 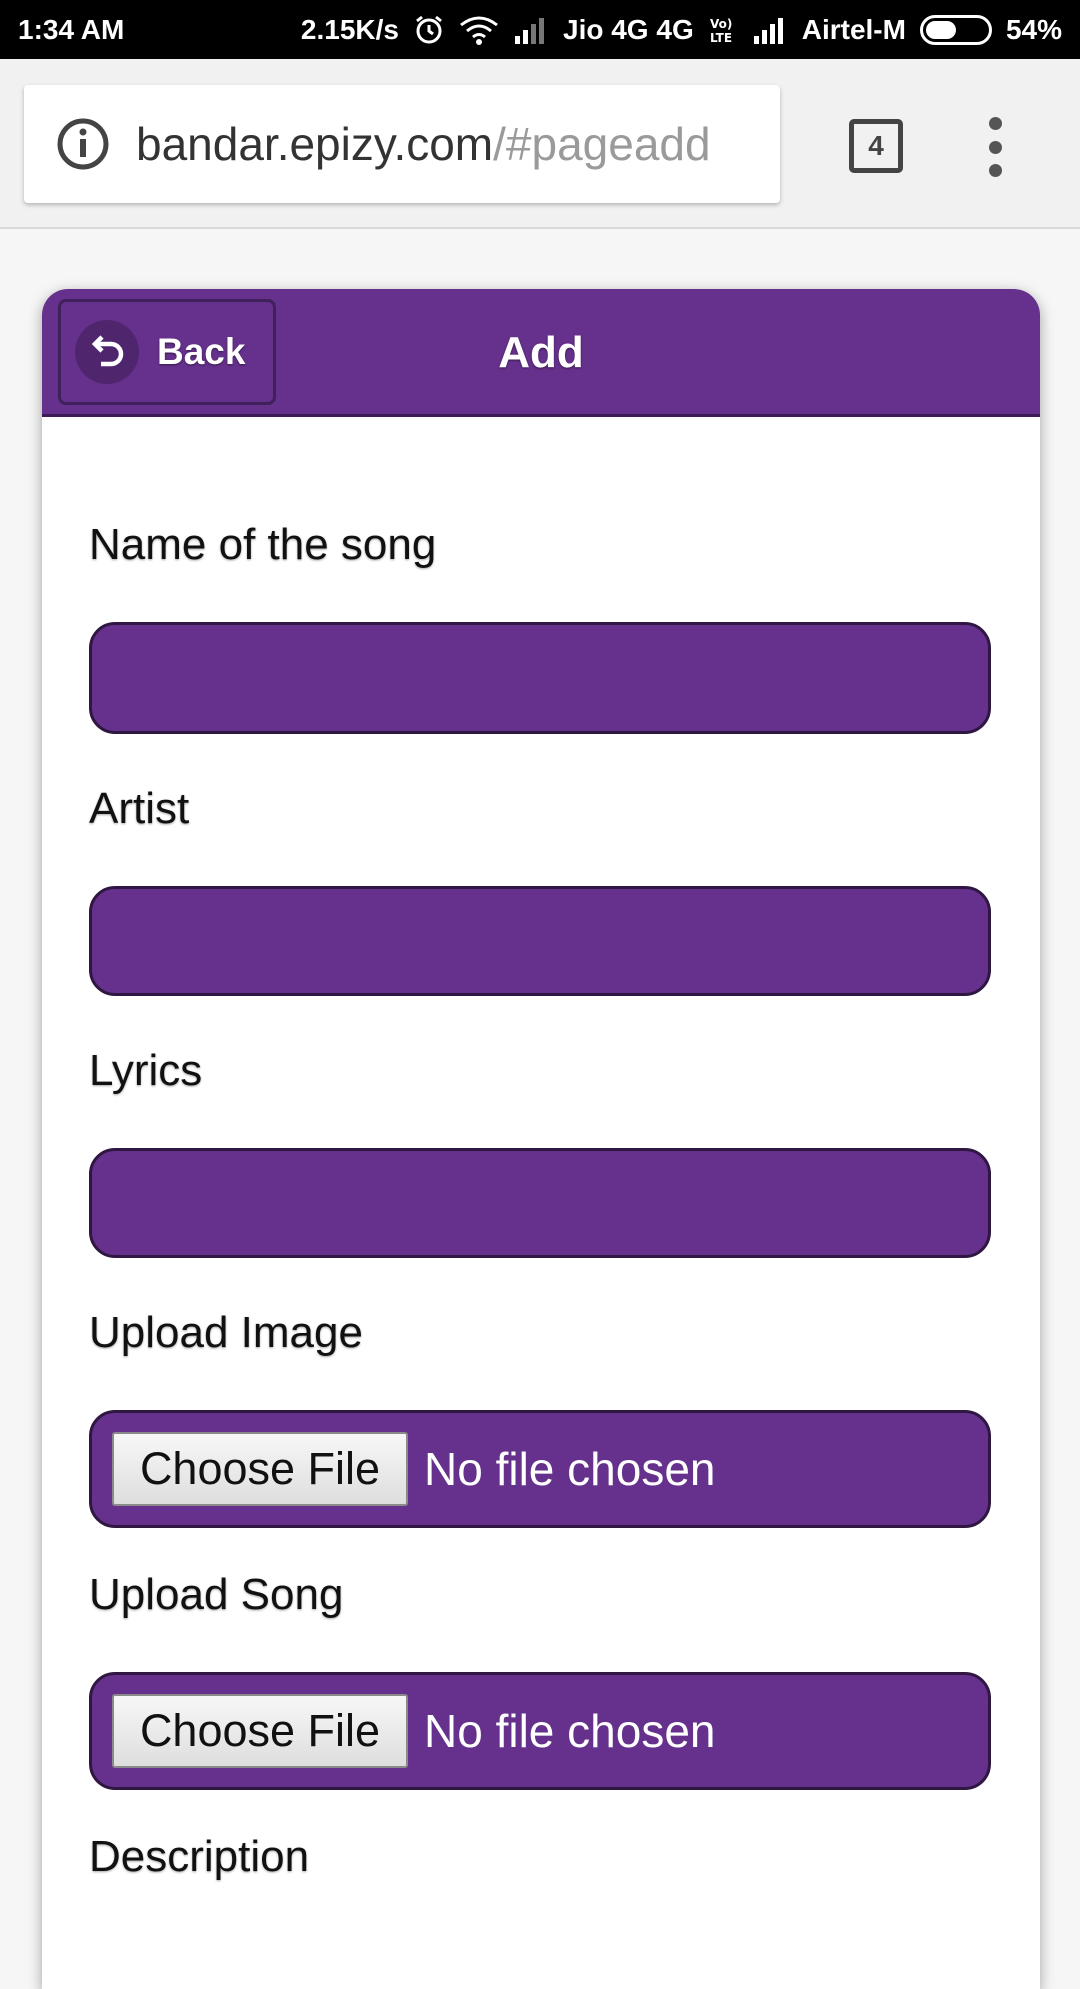 I want to click on volte-icon: Vo) LTE, so click(x=721, y=31).